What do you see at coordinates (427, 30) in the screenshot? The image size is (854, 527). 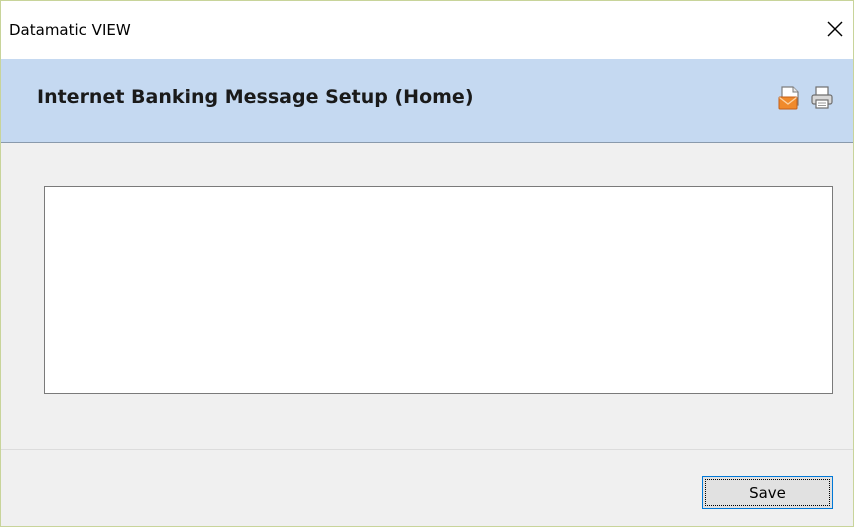 I see `title-bar: Datamatic VIEW` at bounding box center [427, 30].